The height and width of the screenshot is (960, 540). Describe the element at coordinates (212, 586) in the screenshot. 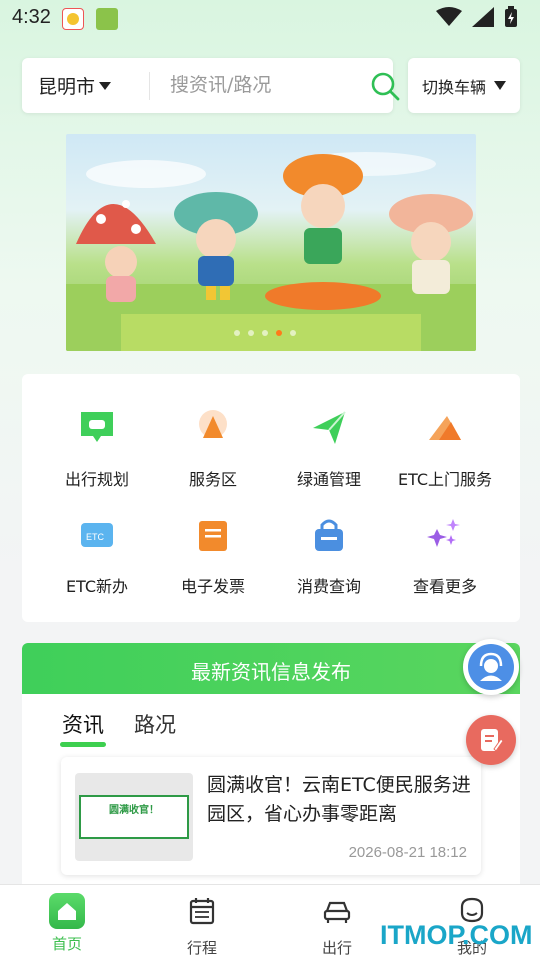

I see `service-label: 电子发票` at that location.